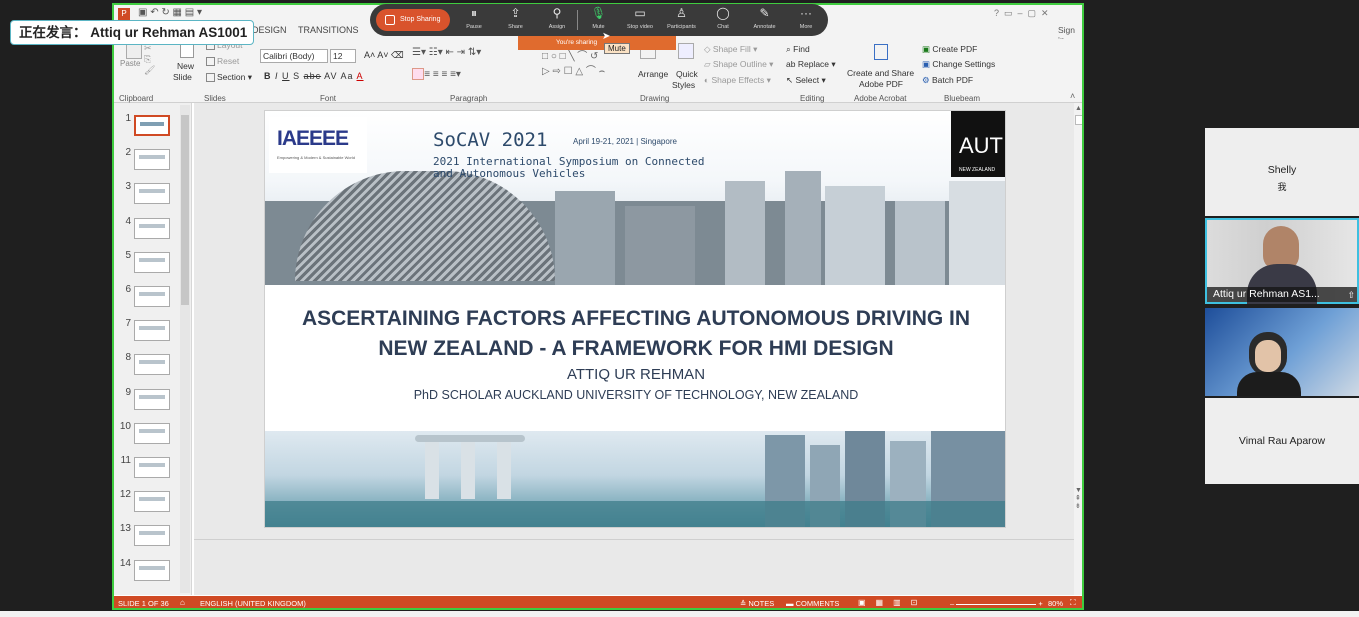  I want to click on font-grow-shrink-icons: A˄ A˅ ⌫, so click(384, 55).